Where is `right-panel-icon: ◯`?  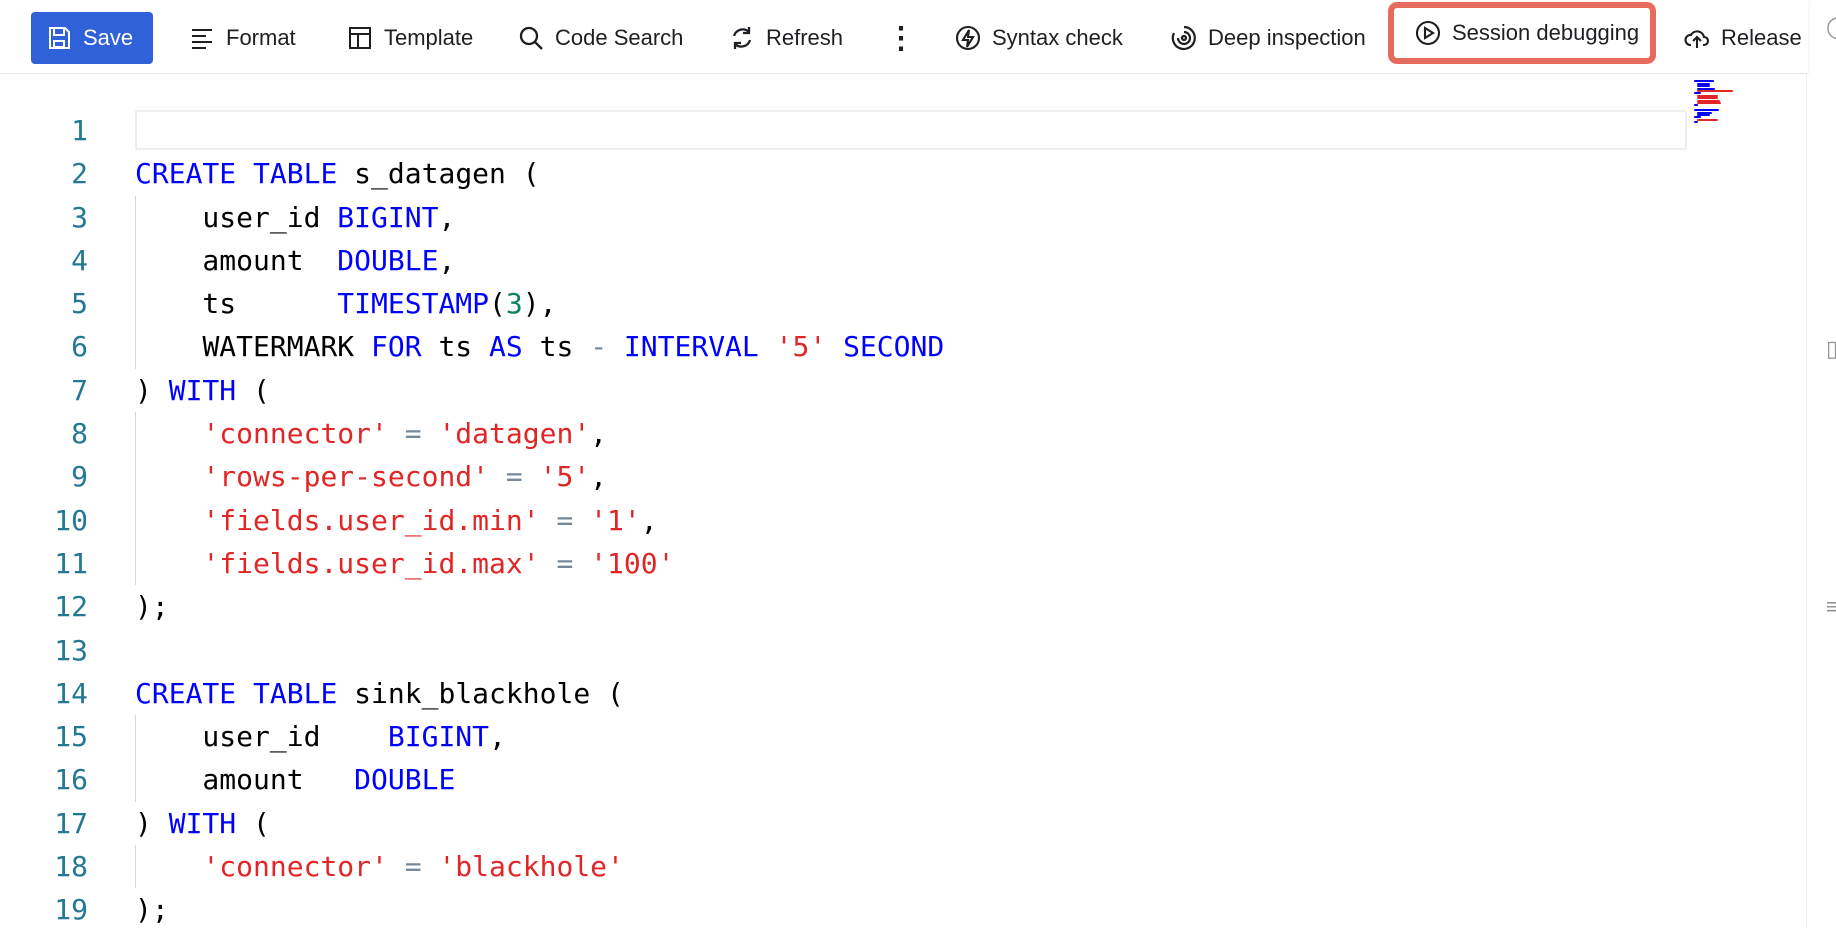
right-panel-icon: ◯ is located at coordinates (1831, 27).